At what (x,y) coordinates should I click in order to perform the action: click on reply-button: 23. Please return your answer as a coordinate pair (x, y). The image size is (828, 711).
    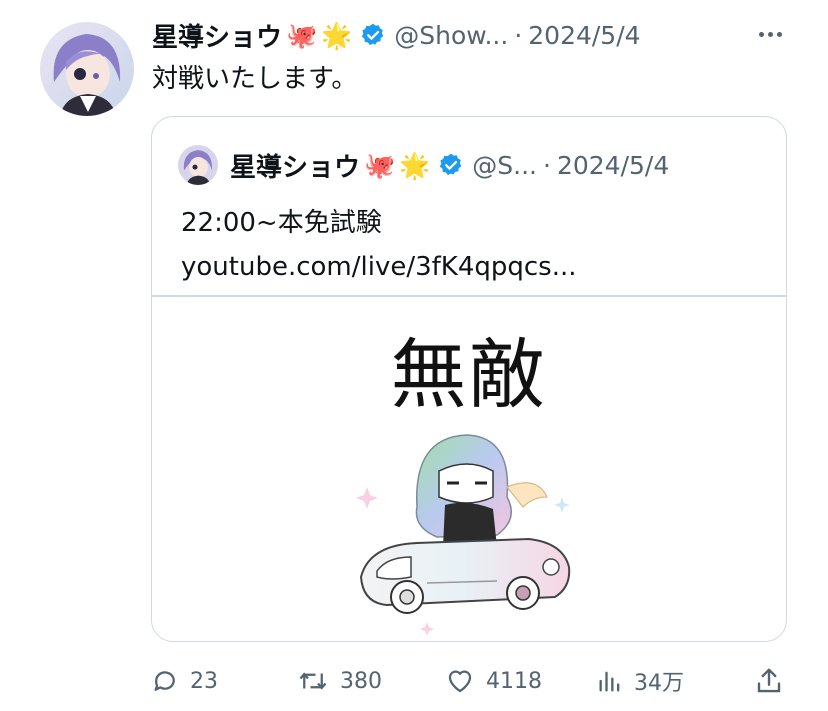
    Looking at the image, I should click on (184, 681).